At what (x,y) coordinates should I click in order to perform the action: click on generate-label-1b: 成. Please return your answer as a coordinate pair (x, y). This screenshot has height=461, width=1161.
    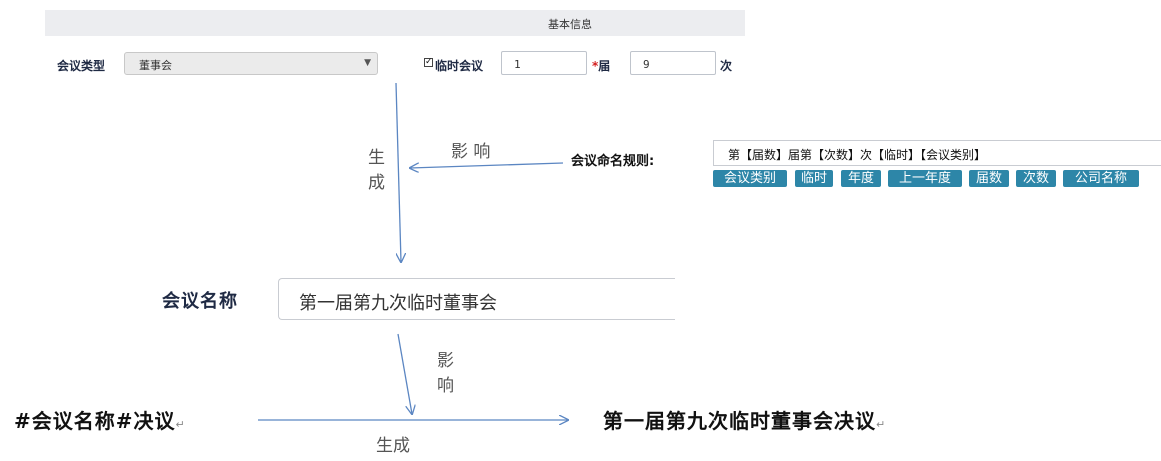
    Looking at the image, I should click on (376, 183).